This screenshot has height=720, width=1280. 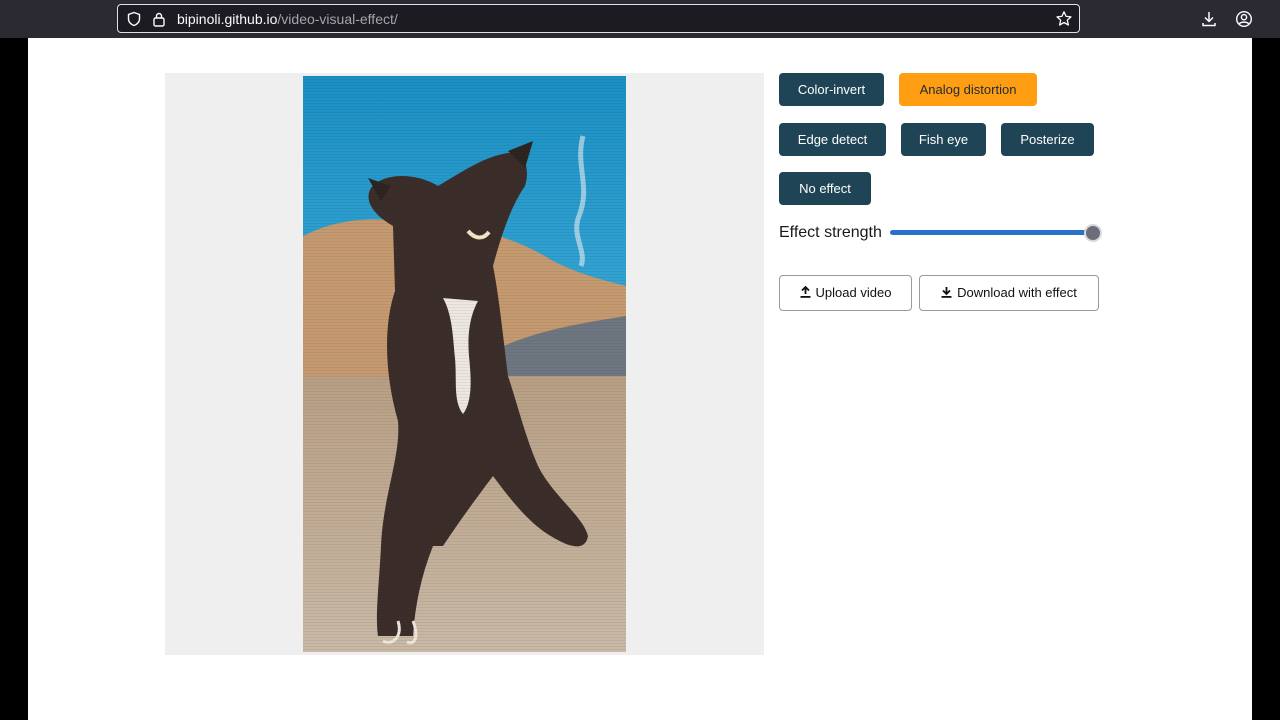 I want to click on shield-icon, so click(x=134, y=19).